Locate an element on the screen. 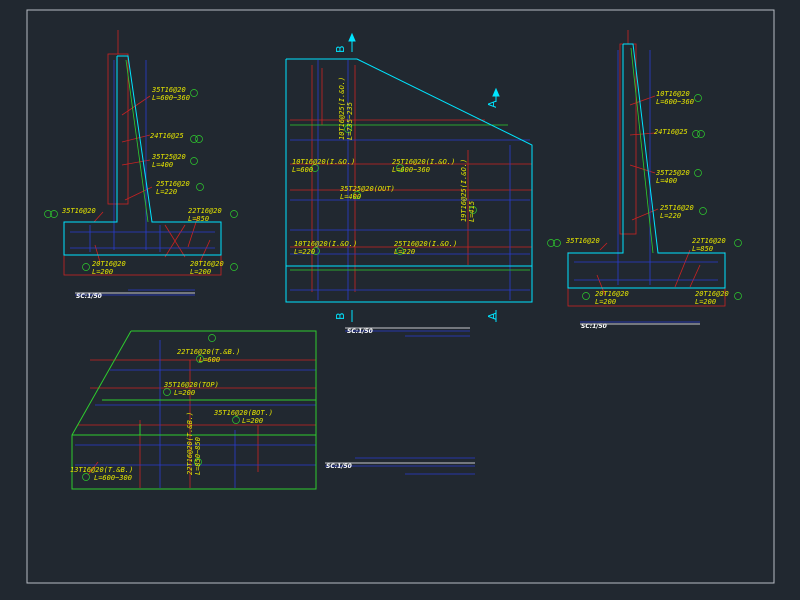 The width and height of the screenshot is (800, 600). rebar-label: 35T16@20(BOT.) L=200 is located at coordinates (244, 417).